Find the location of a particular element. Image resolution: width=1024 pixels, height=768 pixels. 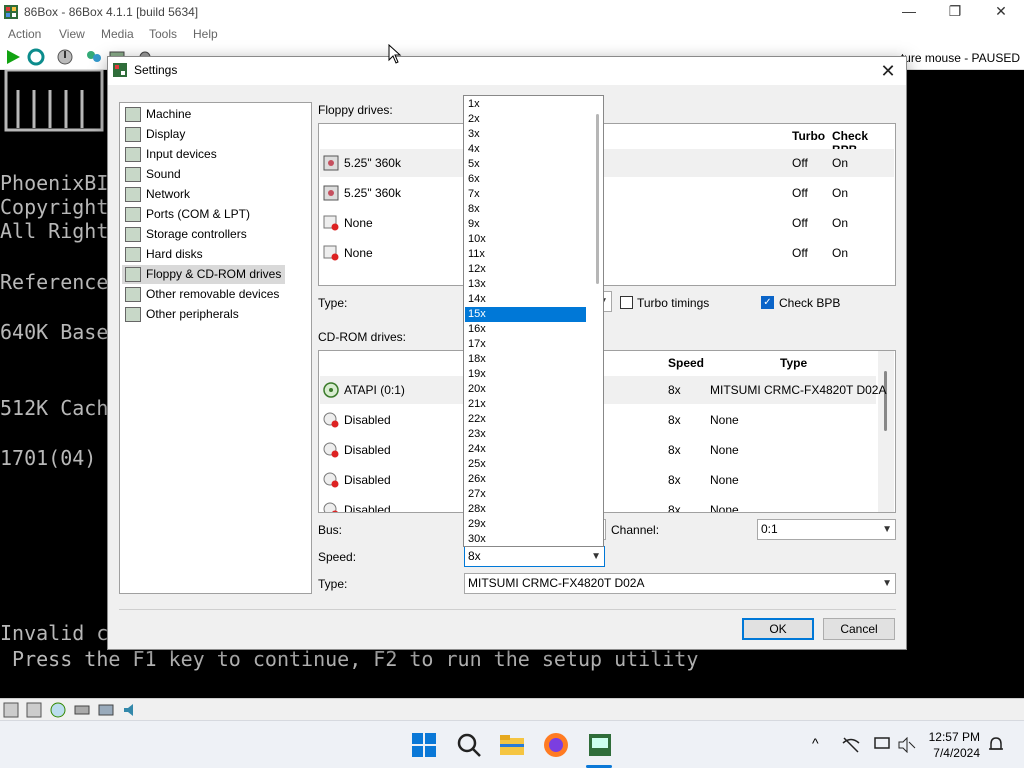

speed-option: 3x is located at coordinates (525, 134).